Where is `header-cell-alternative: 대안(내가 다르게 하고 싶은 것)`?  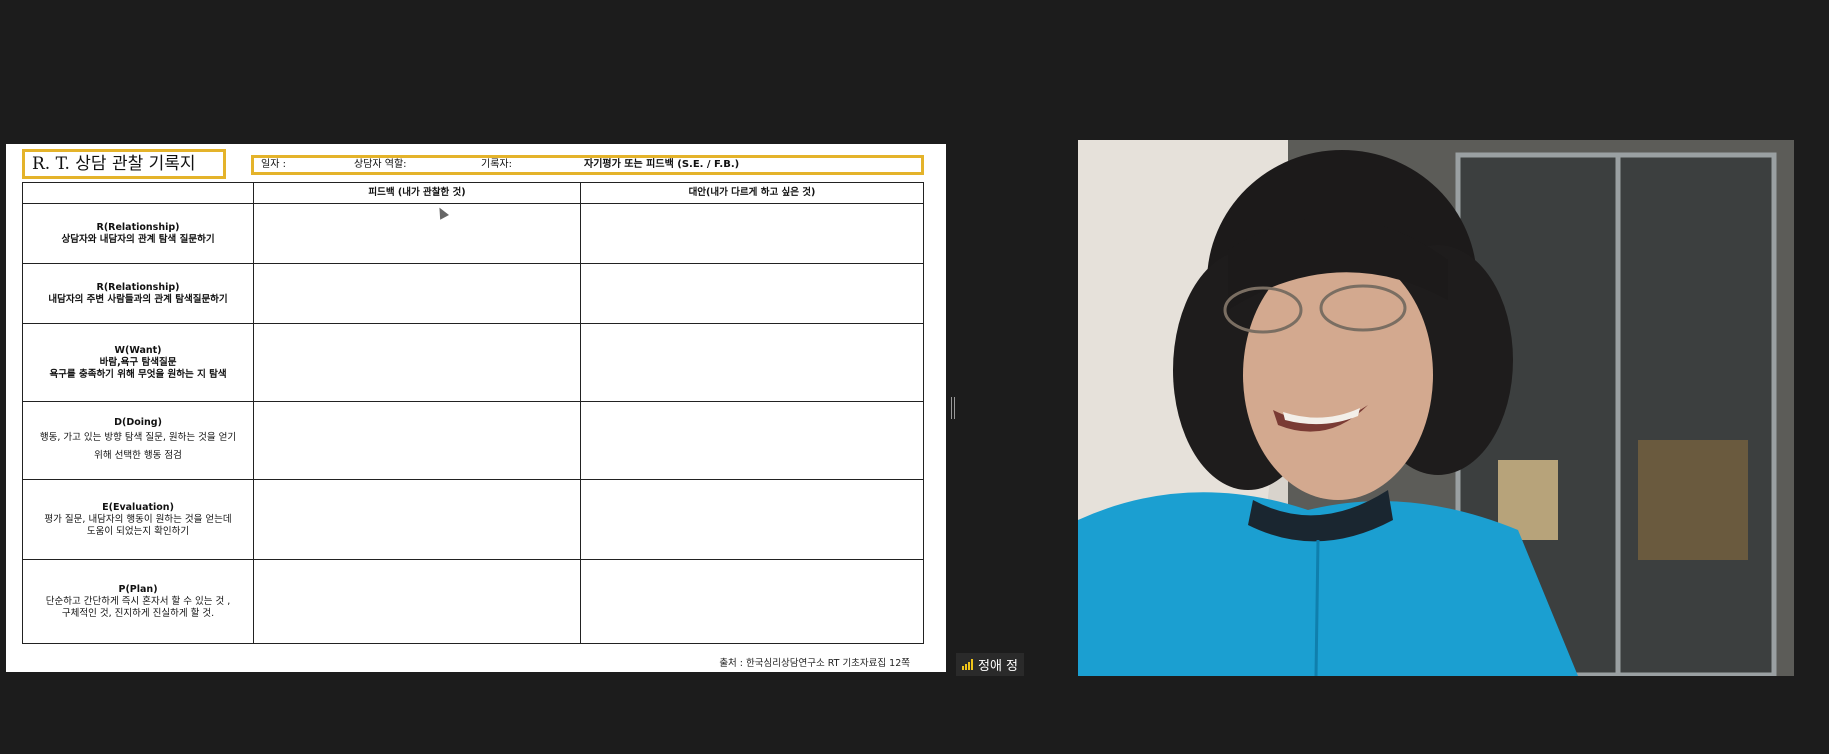 header-cell-alternative: 대안(내가 다르게 하고 싶은 것) is located at coordinates (752, 193).